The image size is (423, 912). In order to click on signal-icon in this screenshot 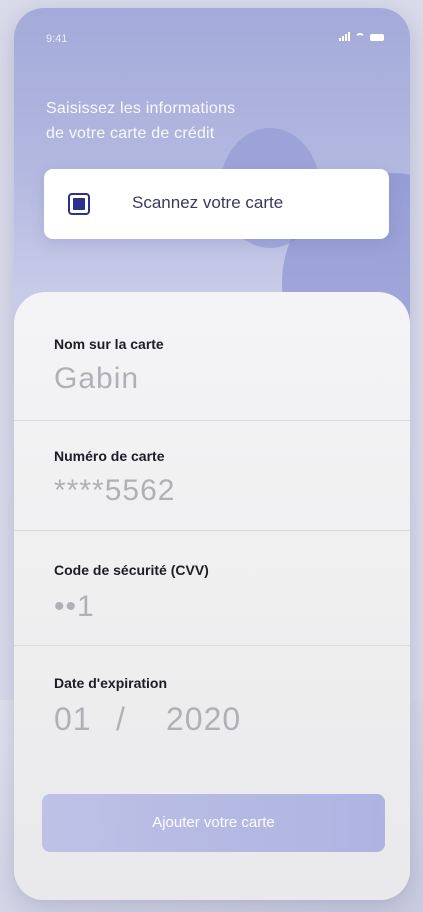, I will do `click(344, 36)`.